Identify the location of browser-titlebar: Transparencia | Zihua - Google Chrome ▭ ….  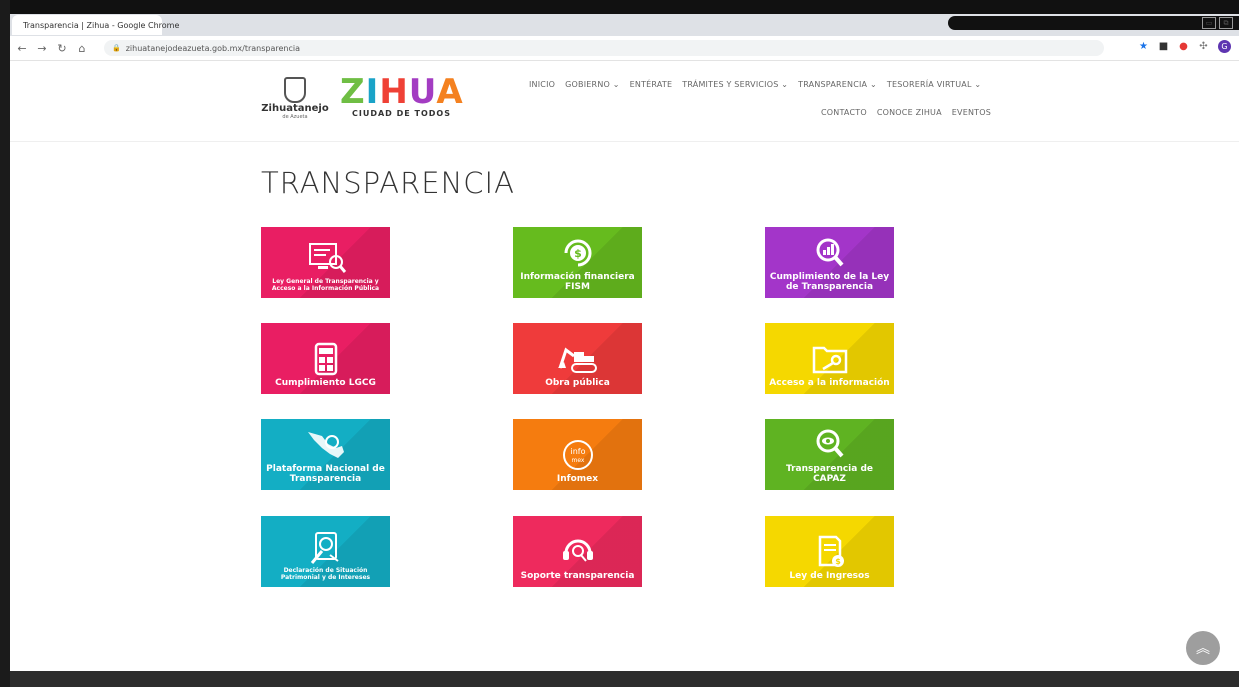
(624, 25).